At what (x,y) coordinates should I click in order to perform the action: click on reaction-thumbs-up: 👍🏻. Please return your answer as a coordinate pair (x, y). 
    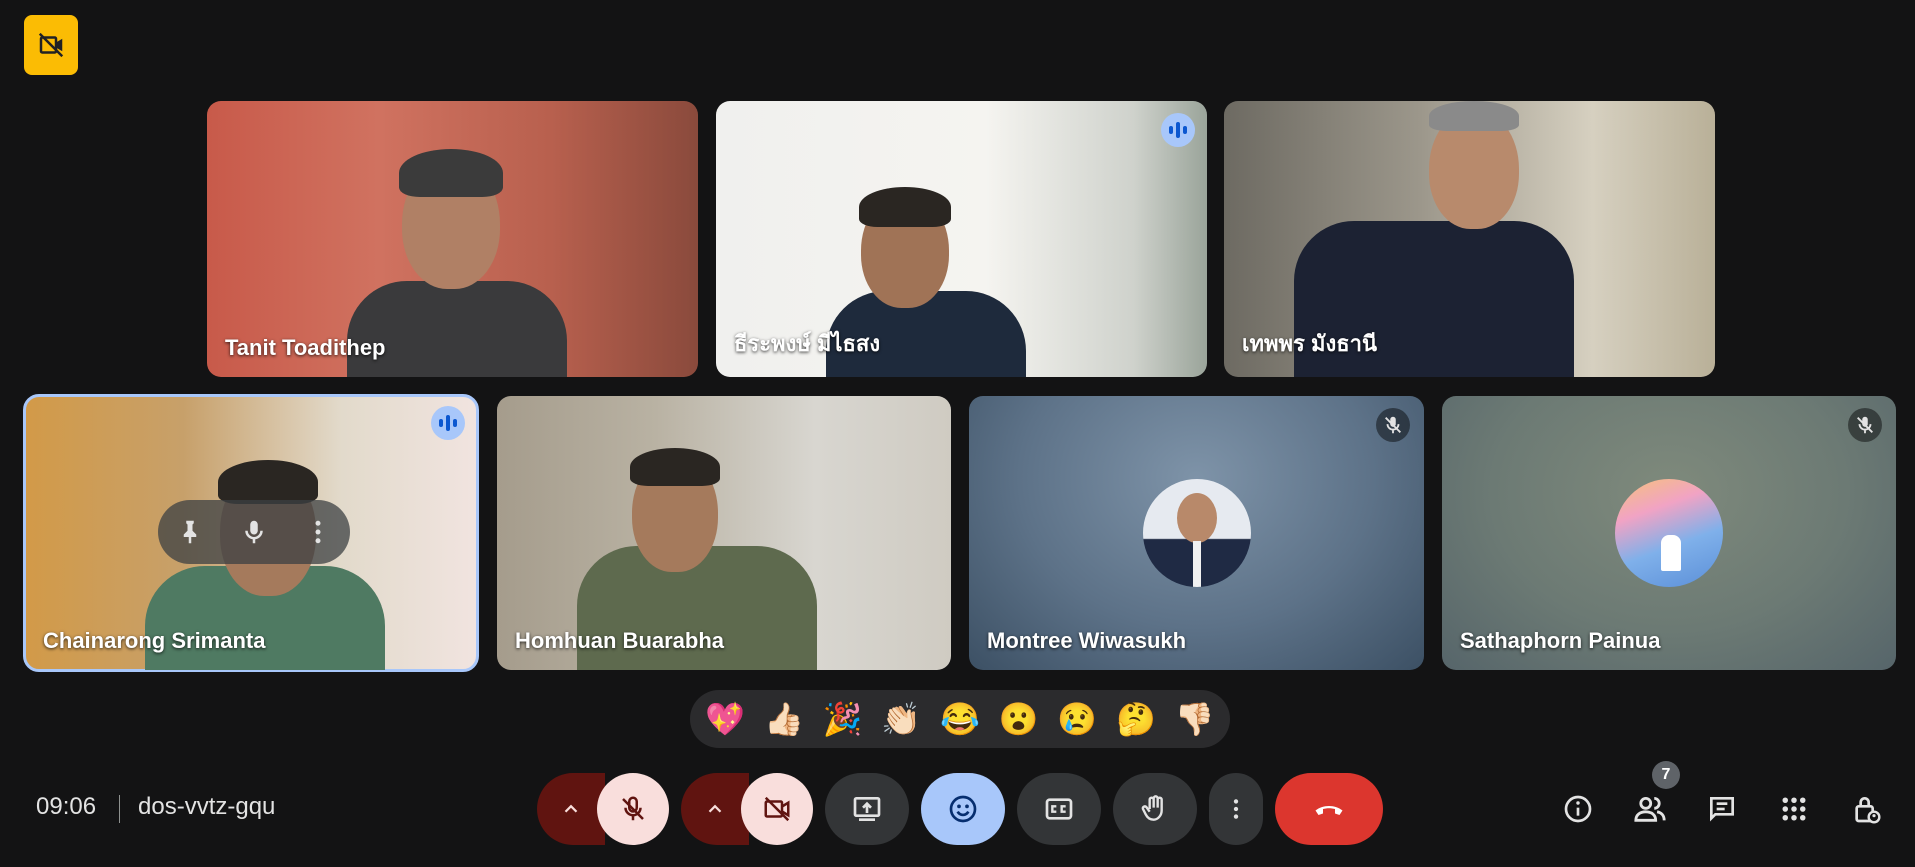
    Looking at the image, I should click on (784, 719).